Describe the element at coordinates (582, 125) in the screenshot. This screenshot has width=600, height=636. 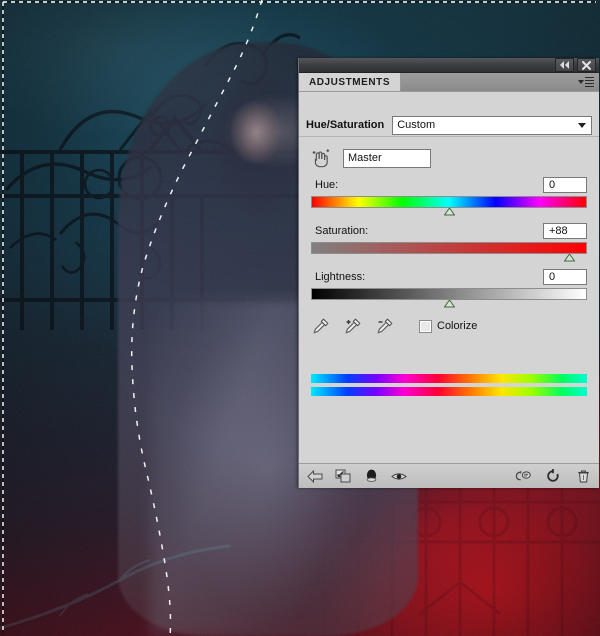
I see `chevron-down-icon` at that location.